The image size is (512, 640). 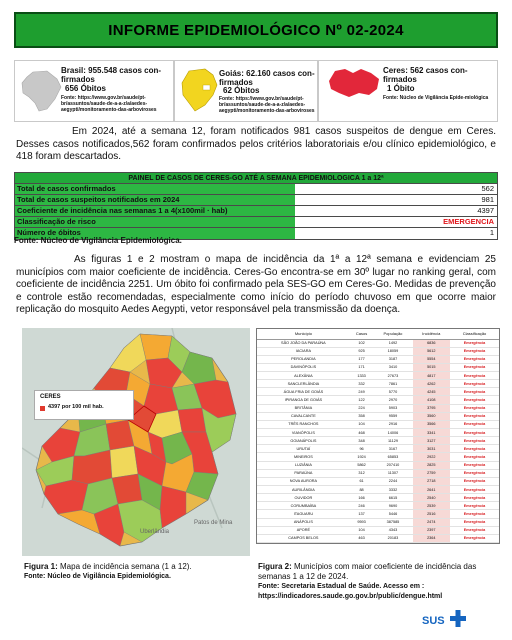 What do you see at coordinates (431, 400) in the screenshot?
I see `cell-incidencia: 4108` at bounding box center [431, 400].